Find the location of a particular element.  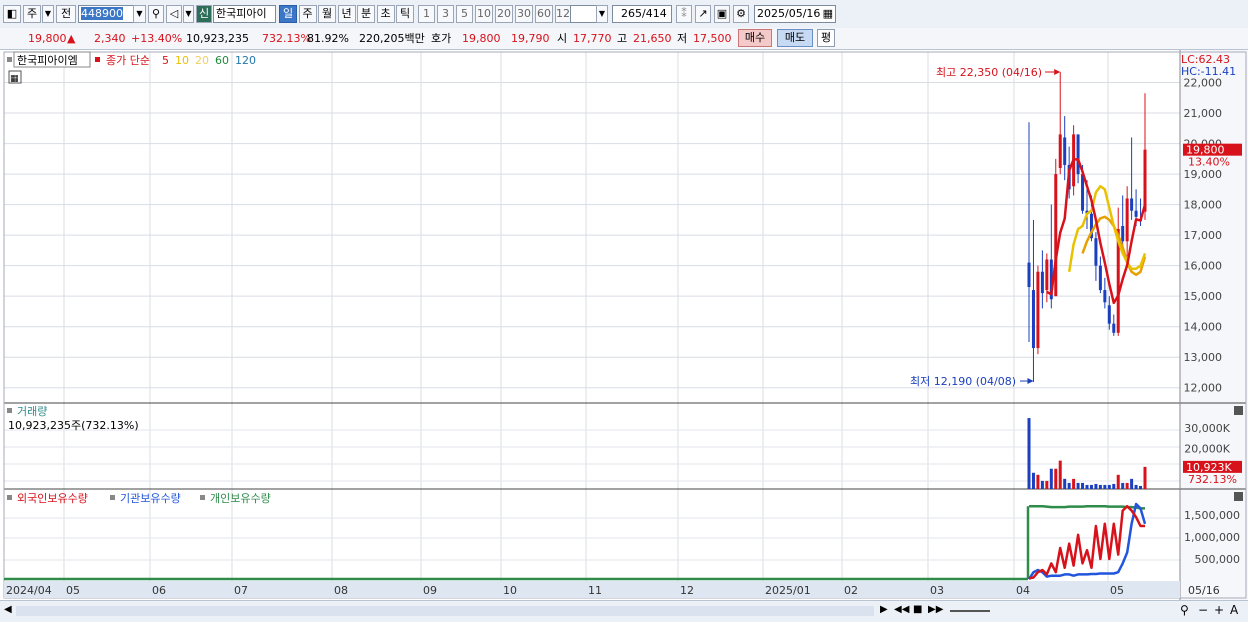

date-tick-label: 02 is located at coordinates (851, 590).